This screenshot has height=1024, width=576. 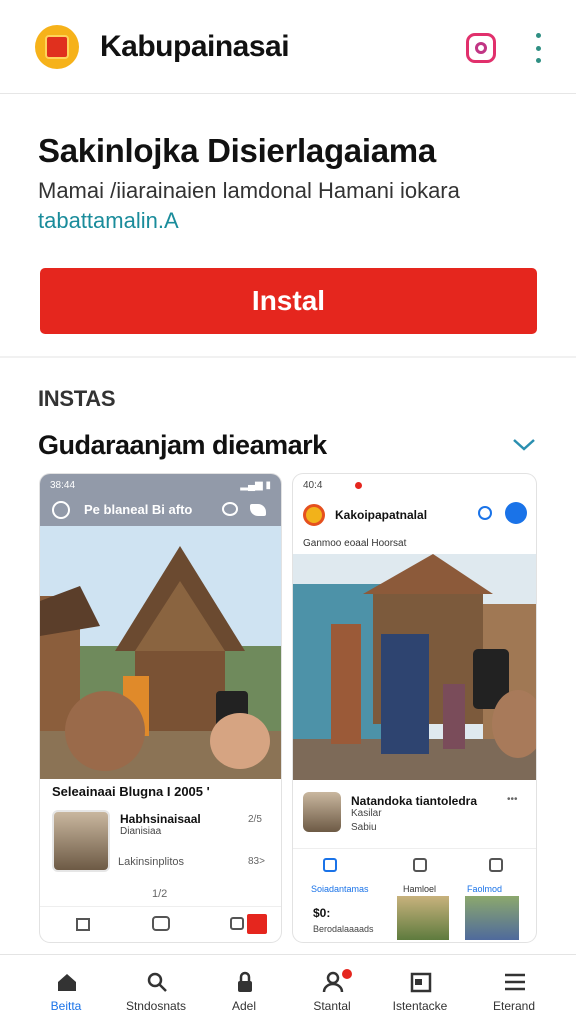 I want to click on app-bar: Kabupainasai, so click(x=288, y=47).